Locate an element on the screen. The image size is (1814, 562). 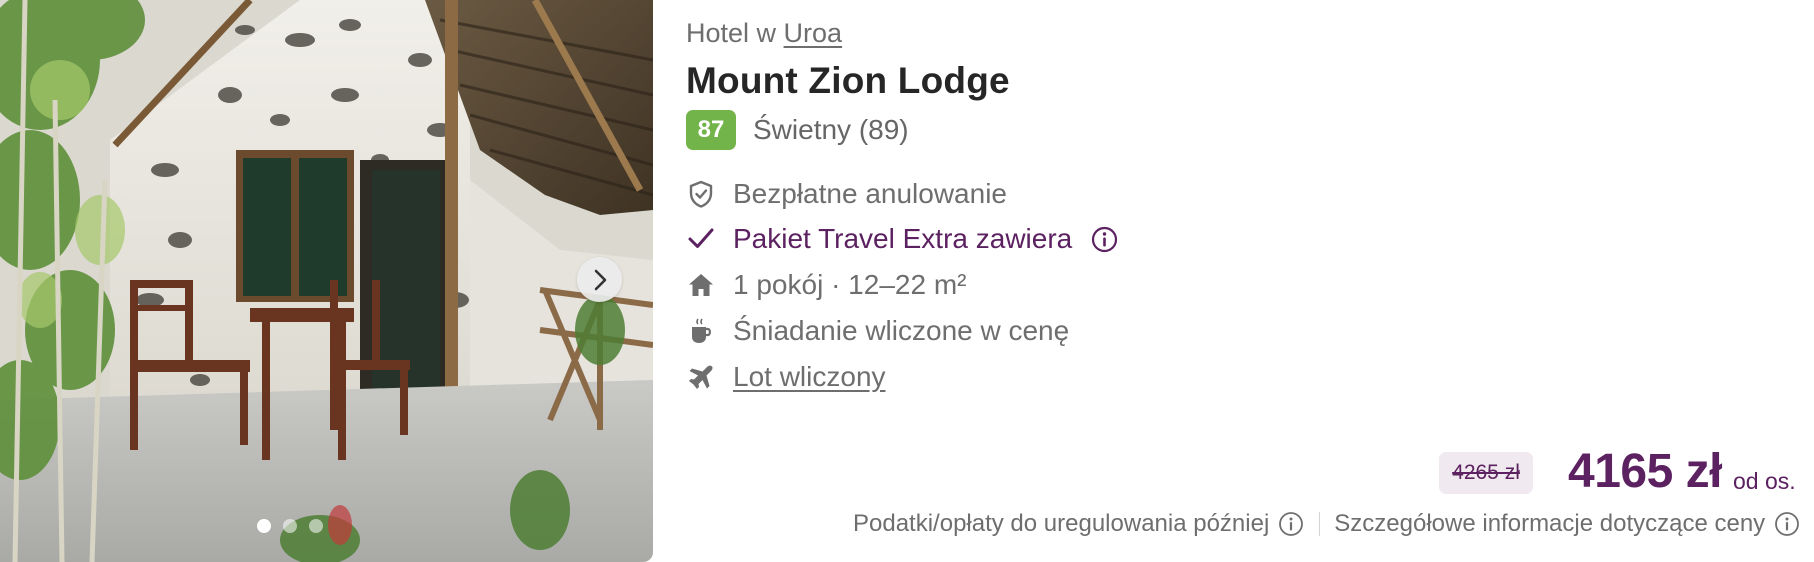
price-details-link: Szczegółowe informacje dotyczące ceny is located at coordinates (1567, 524).